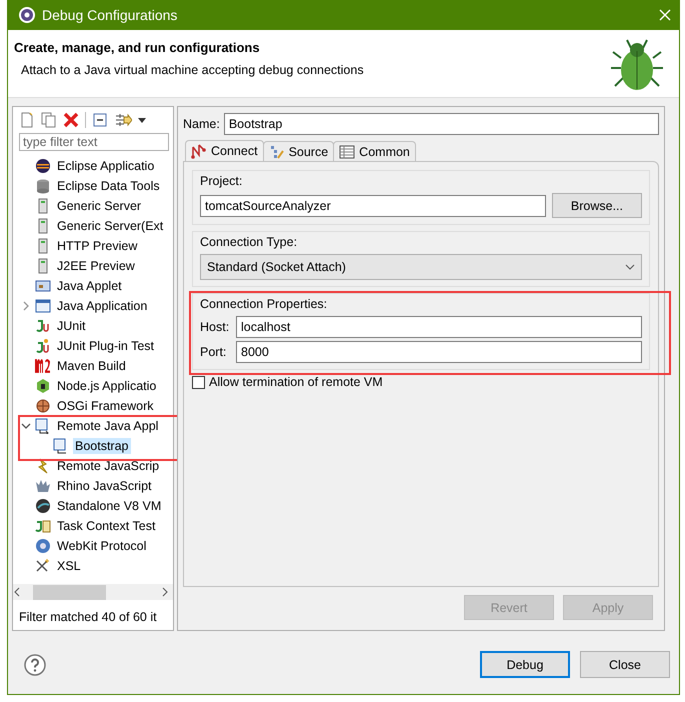  What do you see at coordinates (69, 592) in the screenshot?
I see `scrollbar-thumb` at bounding box center [69, 592].